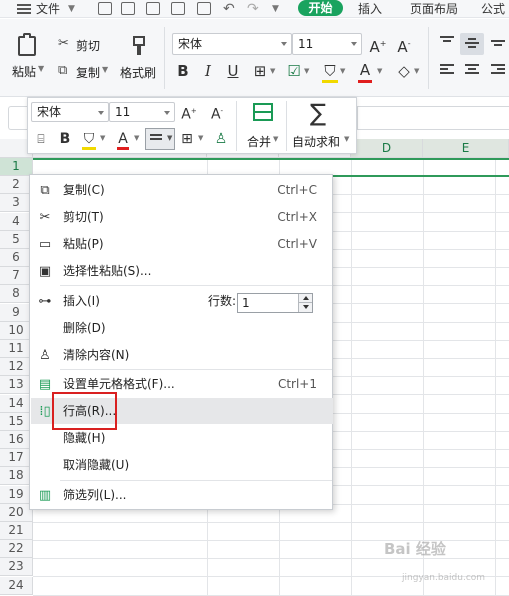  I want to click on merge-button: 合并 ▼, so click(263, 126).